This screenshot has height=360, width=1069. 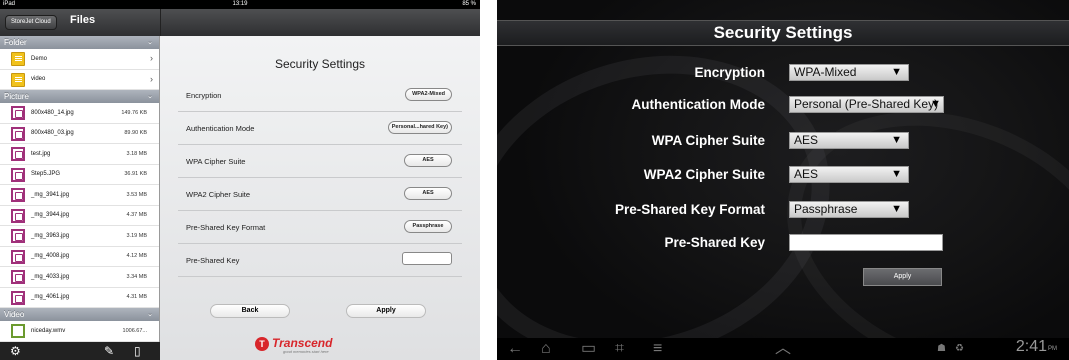 I want to click on file-row: _mg_4061.jpg 4.31 MB, so click(x=79, y=298).